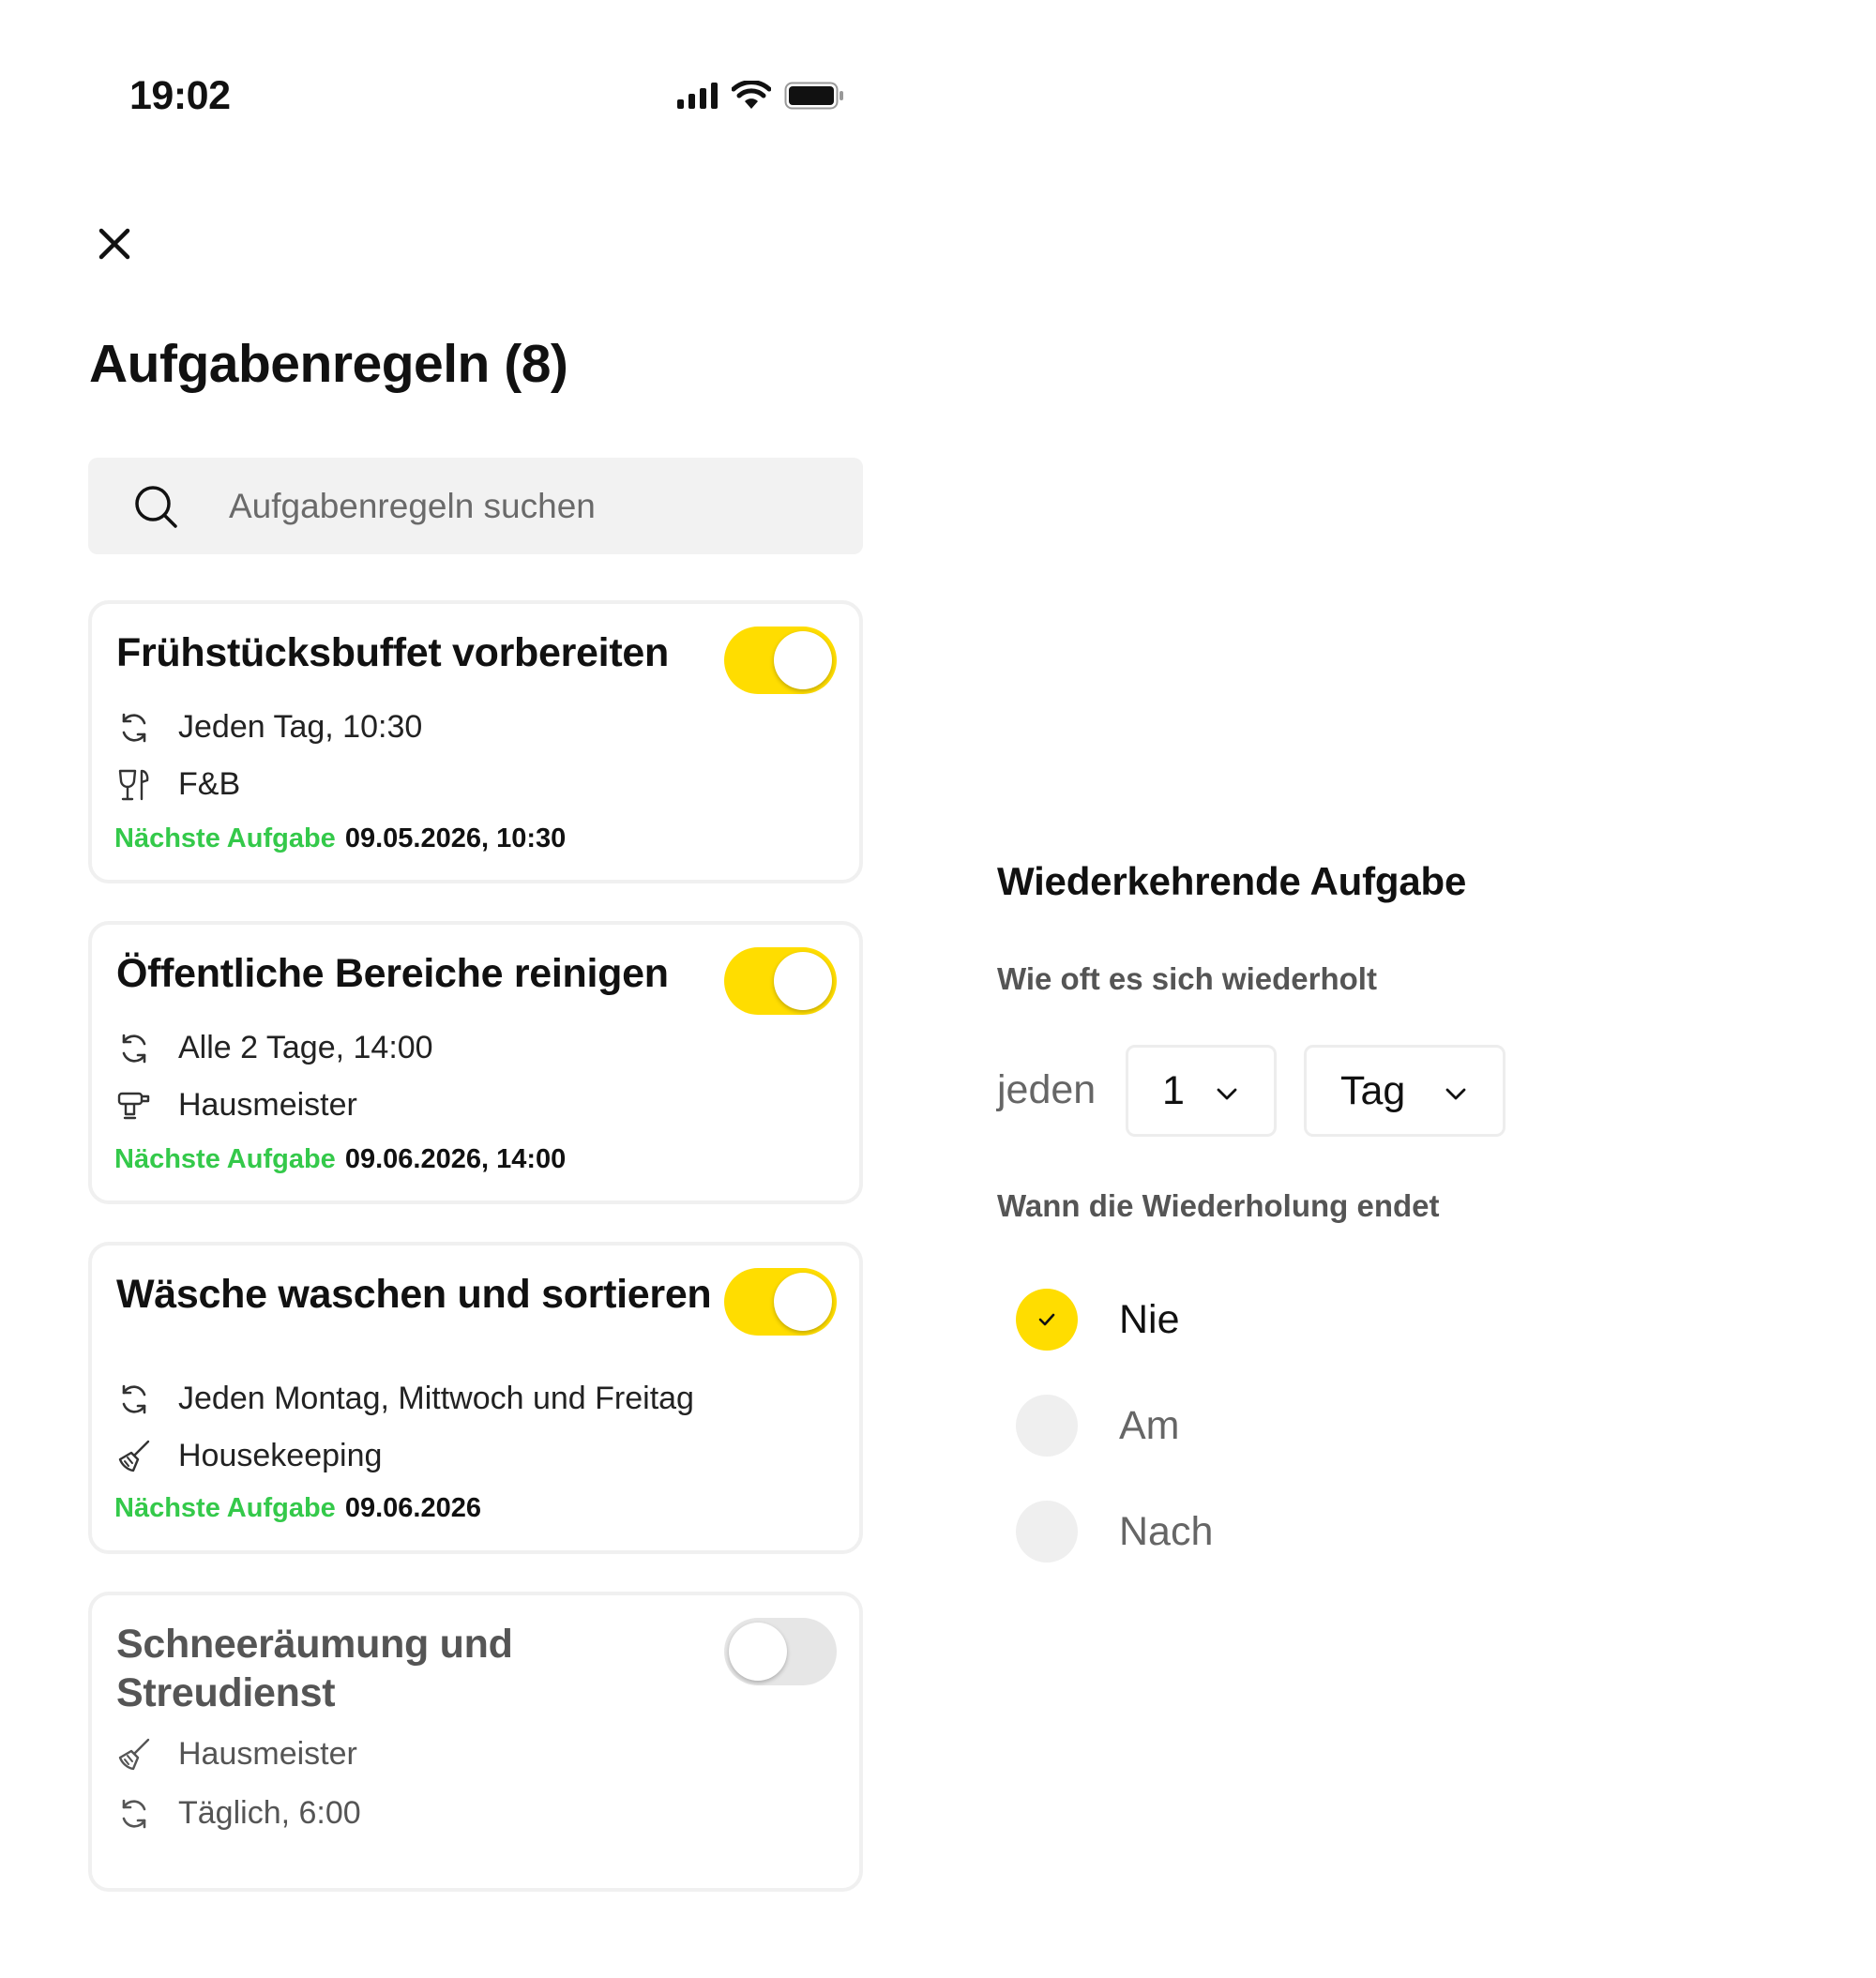 The image size is (1876, 1978). I want to click on rule-department: F&B, so click(209, 784).